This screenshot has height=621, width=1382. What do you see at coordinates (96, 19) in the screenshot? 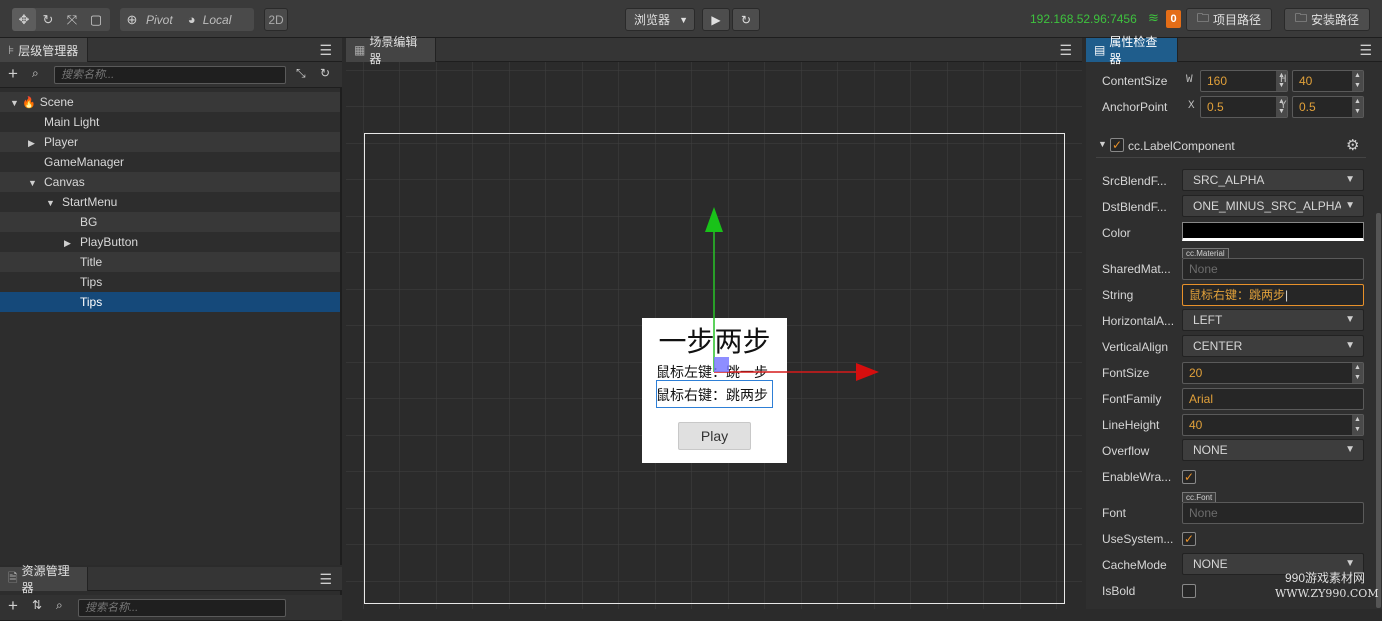
I see `rect-tool-icon: ▢` at bounding box center [96, 19].